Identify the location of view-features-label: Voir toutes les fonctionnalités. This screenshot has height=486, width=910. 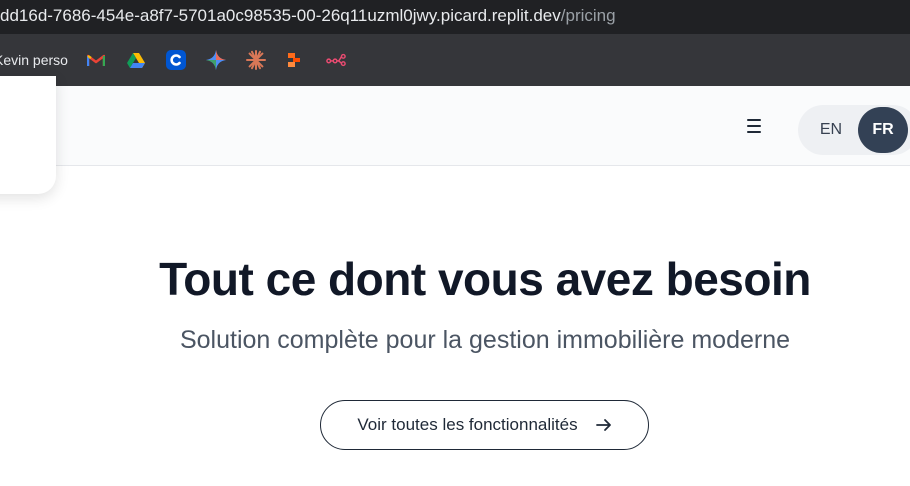
(467, 424).